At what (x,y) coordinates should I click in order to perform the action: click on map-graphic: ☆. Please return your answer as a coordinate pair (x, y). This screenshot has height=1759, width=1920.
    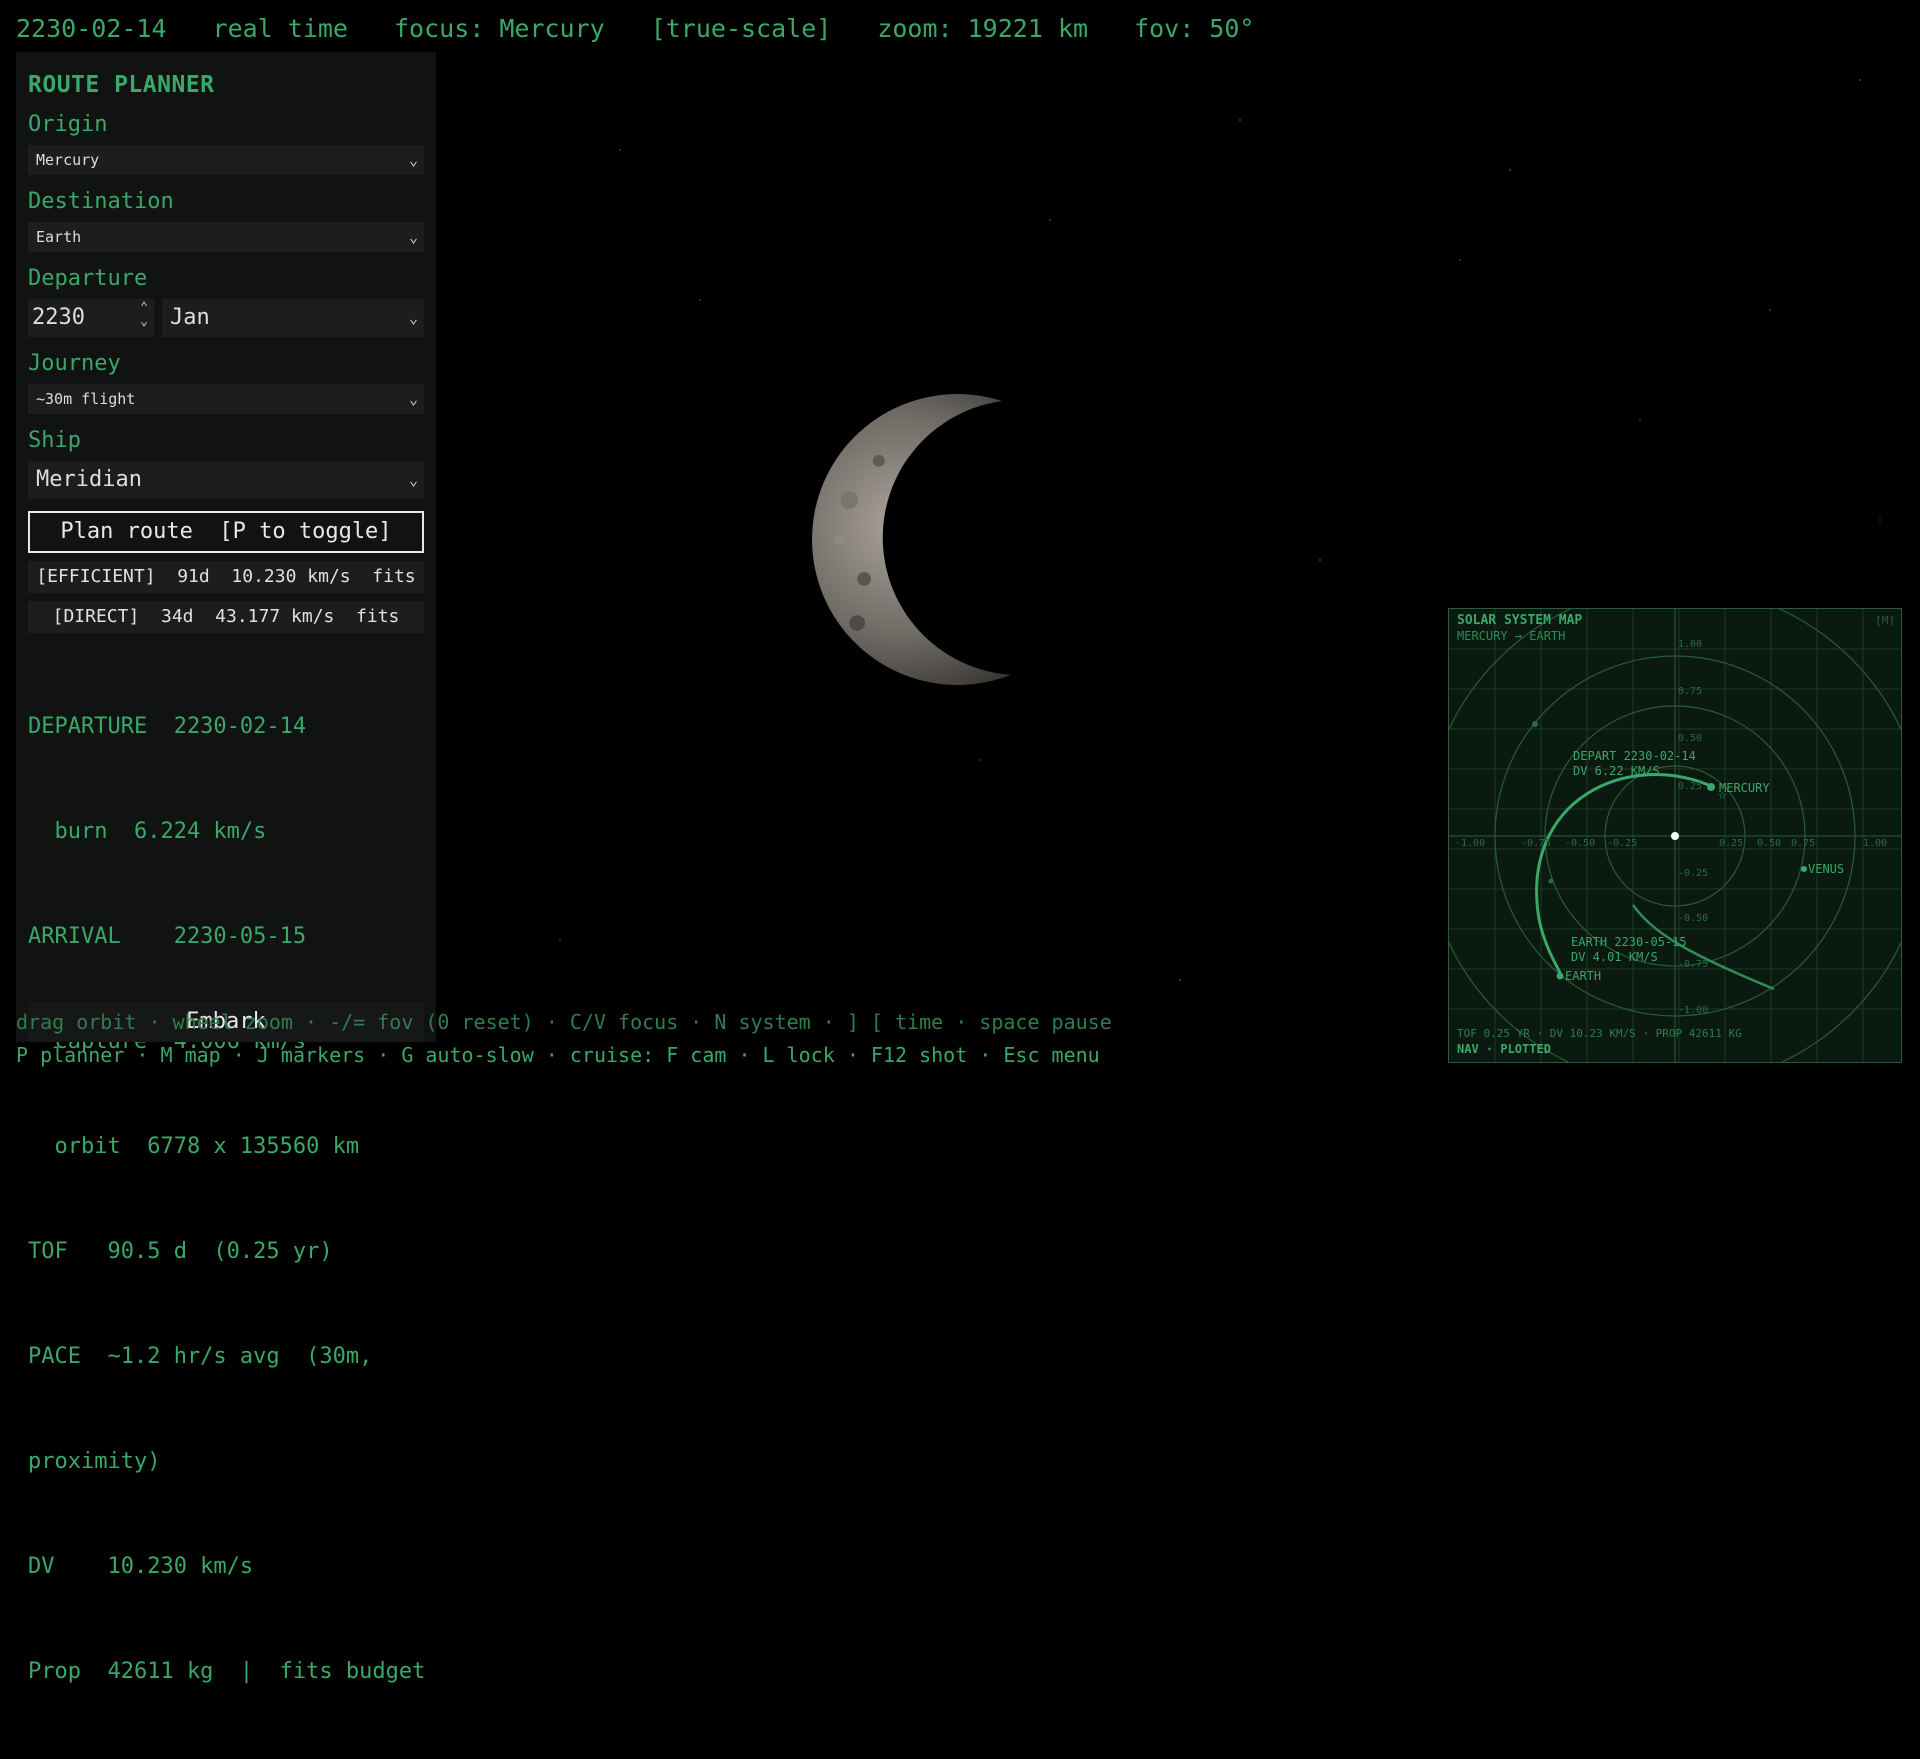
    Looking at the image, I should click on (1675, 835).